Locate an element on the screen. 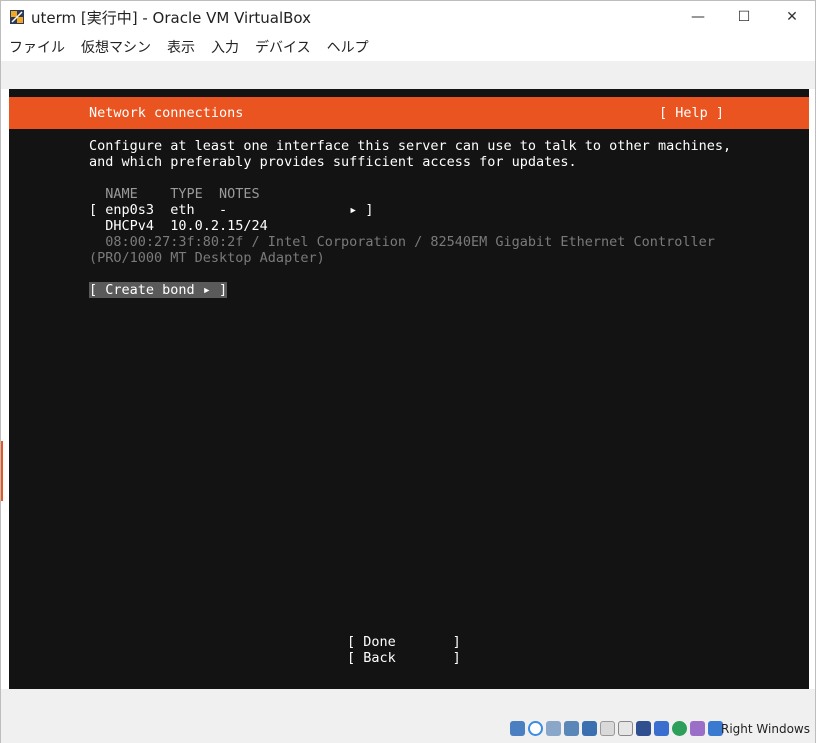 This screenshot has width=816, height=743. minimize-button: — is located at coordinates (698, 17).